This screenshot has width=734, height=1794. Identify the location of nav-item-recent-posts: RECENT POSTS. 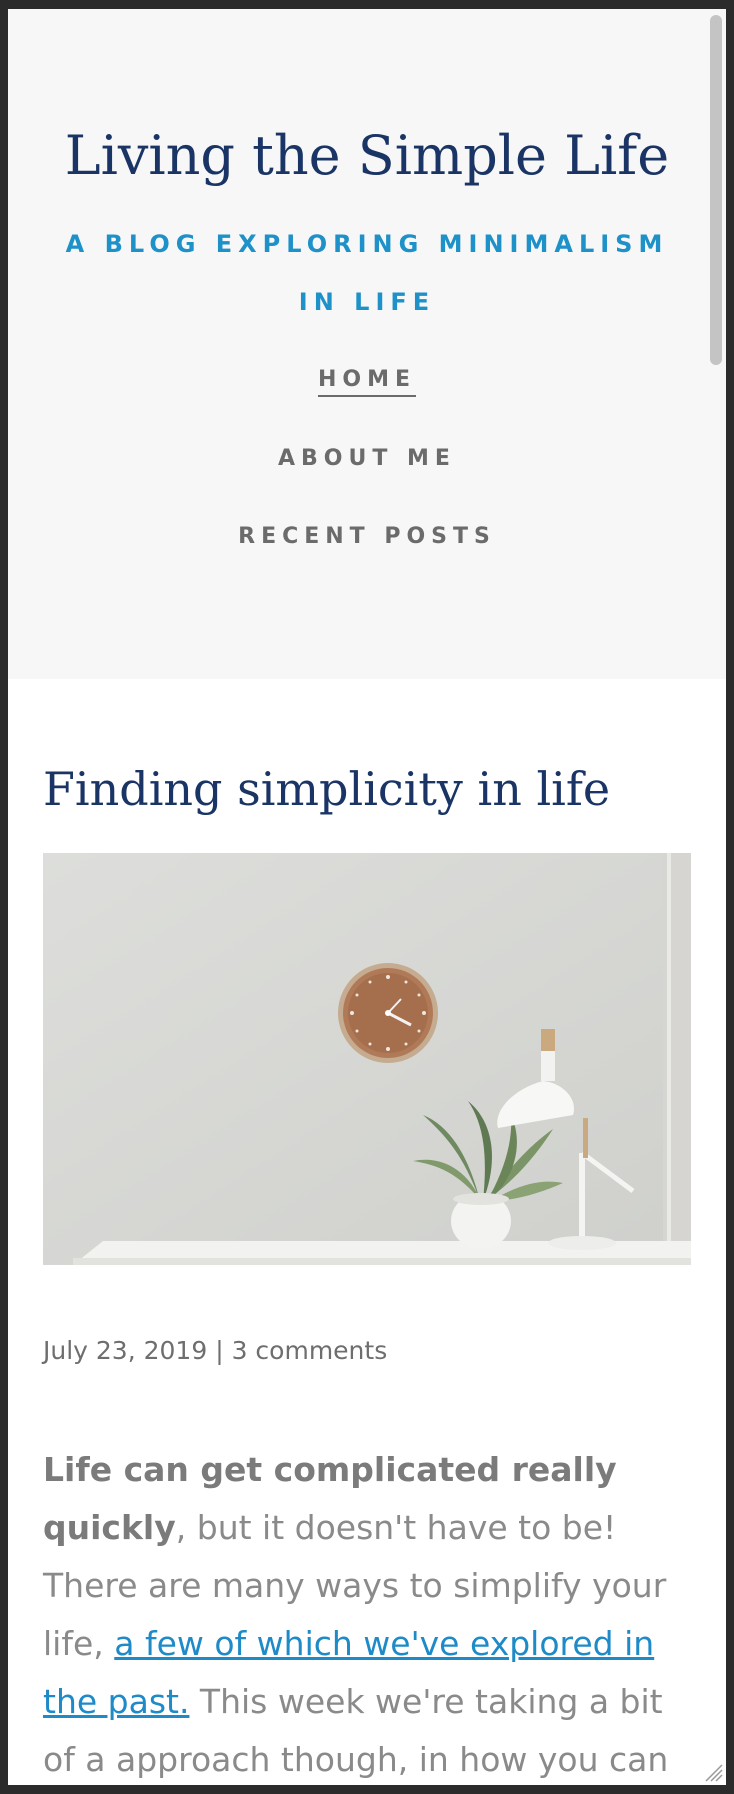
(367, 537).